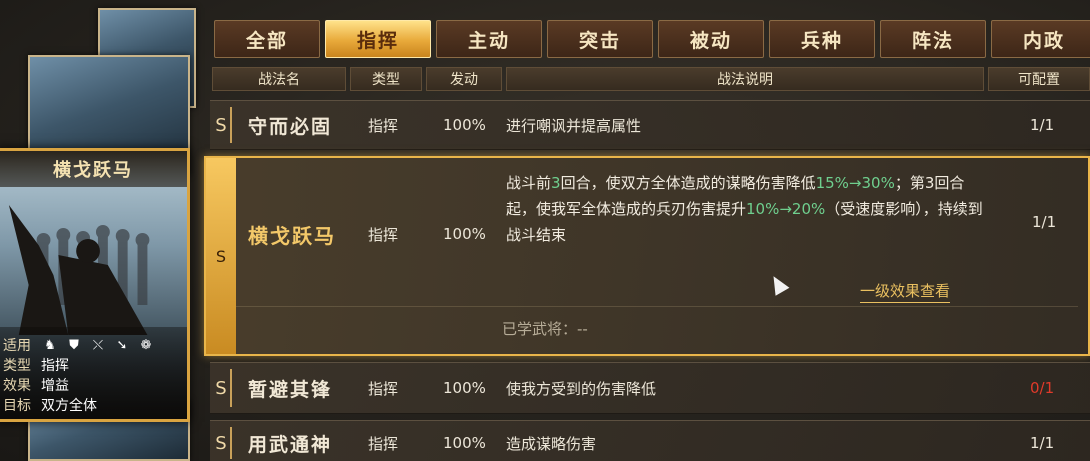 This screenshot has width=1090, height=461. I want to click on bow-icon: ⤬, so click(98, 345).